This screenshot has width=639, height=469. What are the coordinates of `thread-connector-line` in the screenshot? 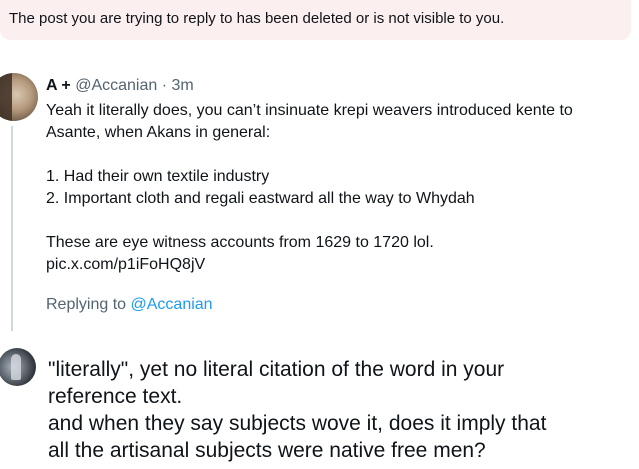 It's located at (12, 228).